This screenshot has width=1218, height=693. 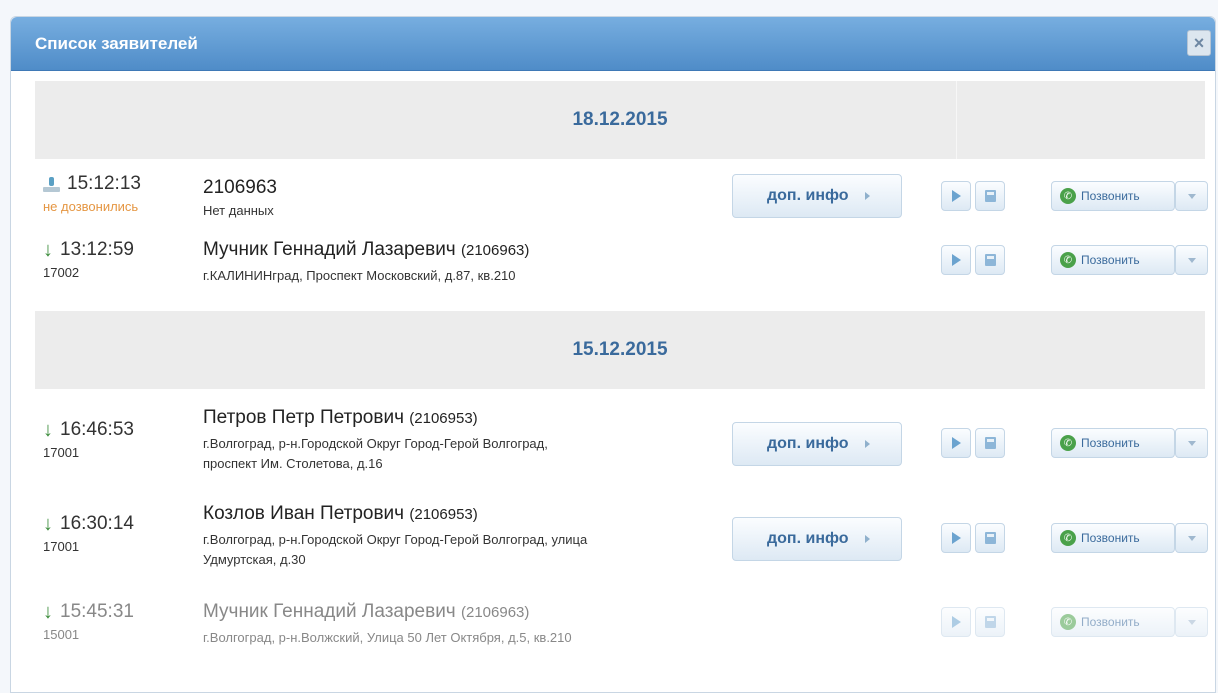 What do you see at coordinates (613, 44) in the screenshot?
I see `dialog-titlebar: Список заявителей ×` at bounding box center [613, 44].